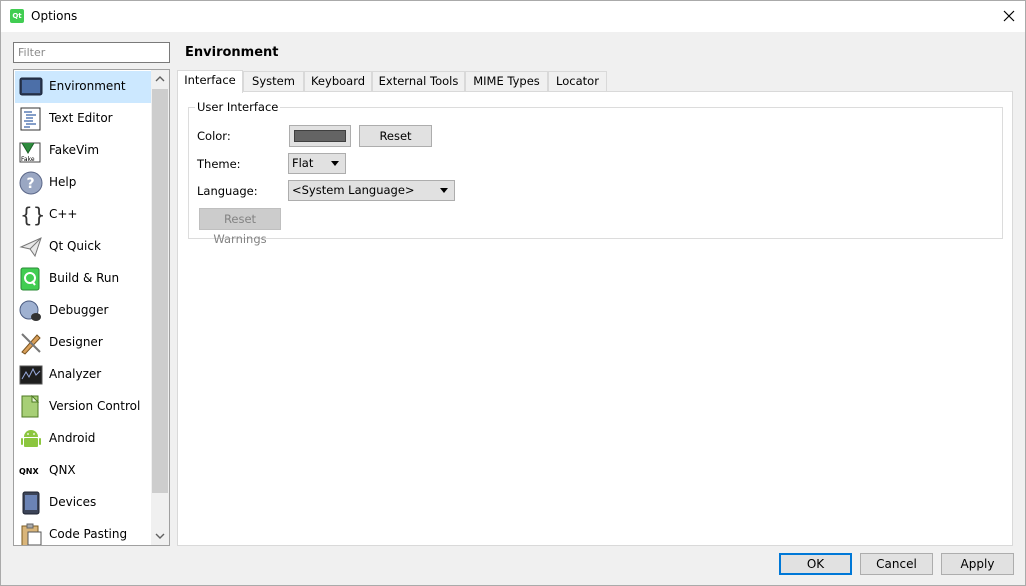 This screenshot has height=586, width=1026. I want to click on sidebar-item-label: C++, so click(63, 214).